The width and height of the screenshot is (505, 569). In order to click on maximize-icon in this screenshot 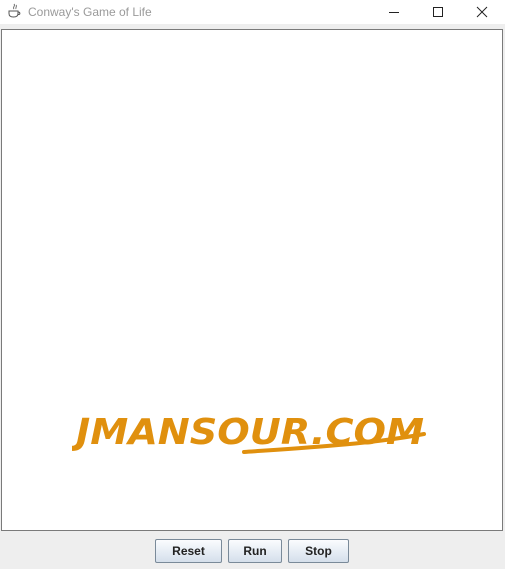, I will do `click(438, 12)`.